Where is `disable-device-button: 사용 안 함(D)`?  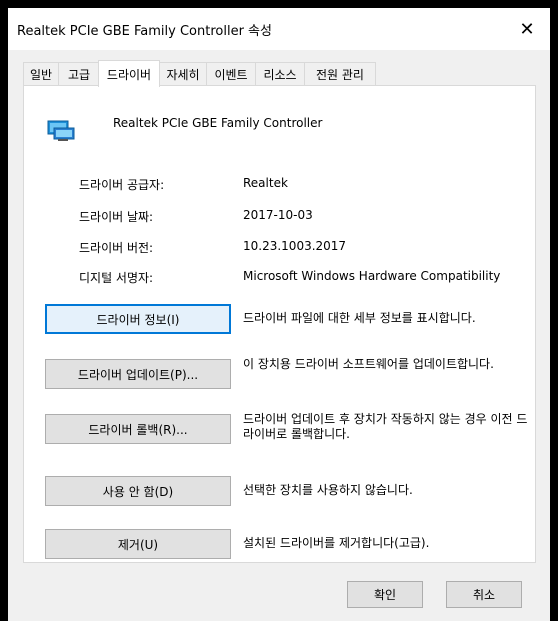 disable-device-button: 사용 안 함(D) is located at coordinates (138, 491).